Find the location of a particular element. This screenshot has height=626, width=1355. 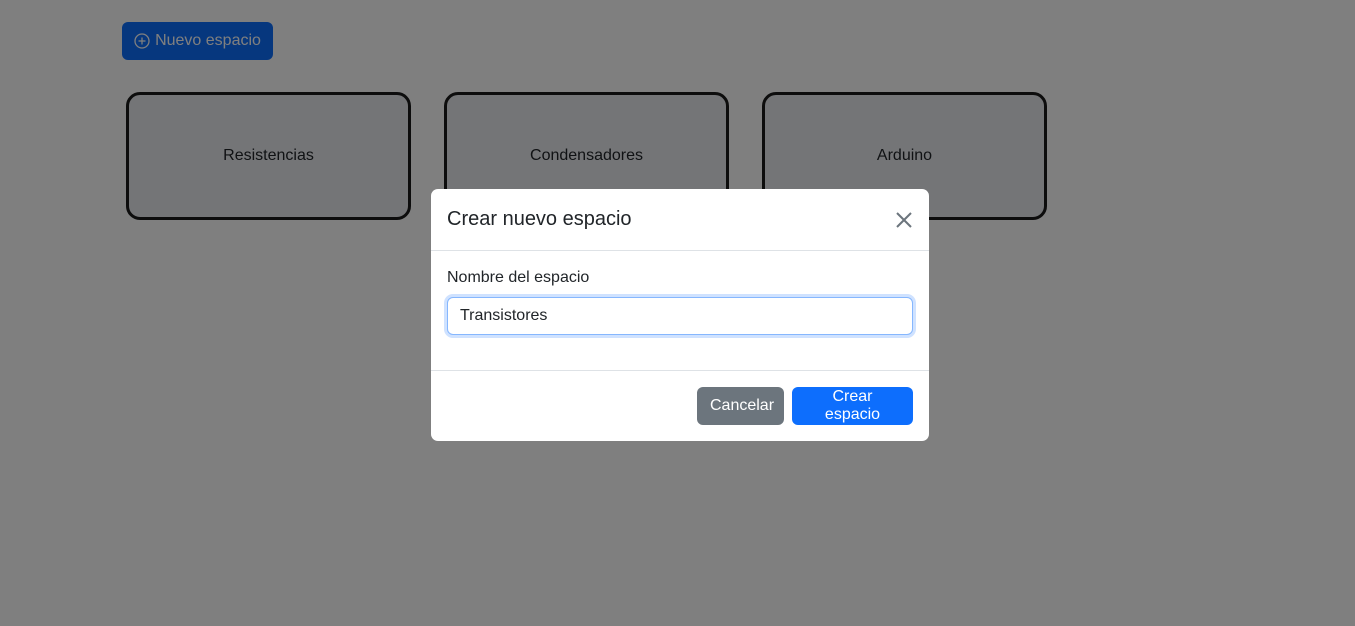

modal-footer: Cancelar Crear espacio is located at coordinates (680, 405).